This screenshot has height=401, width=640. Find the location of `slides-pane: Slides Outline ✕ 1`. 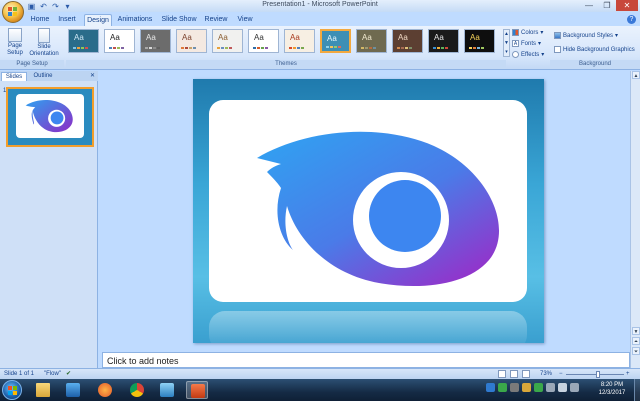

slides-pane: Slides Outline ✕ 1 is located at coordinates (49, 219).